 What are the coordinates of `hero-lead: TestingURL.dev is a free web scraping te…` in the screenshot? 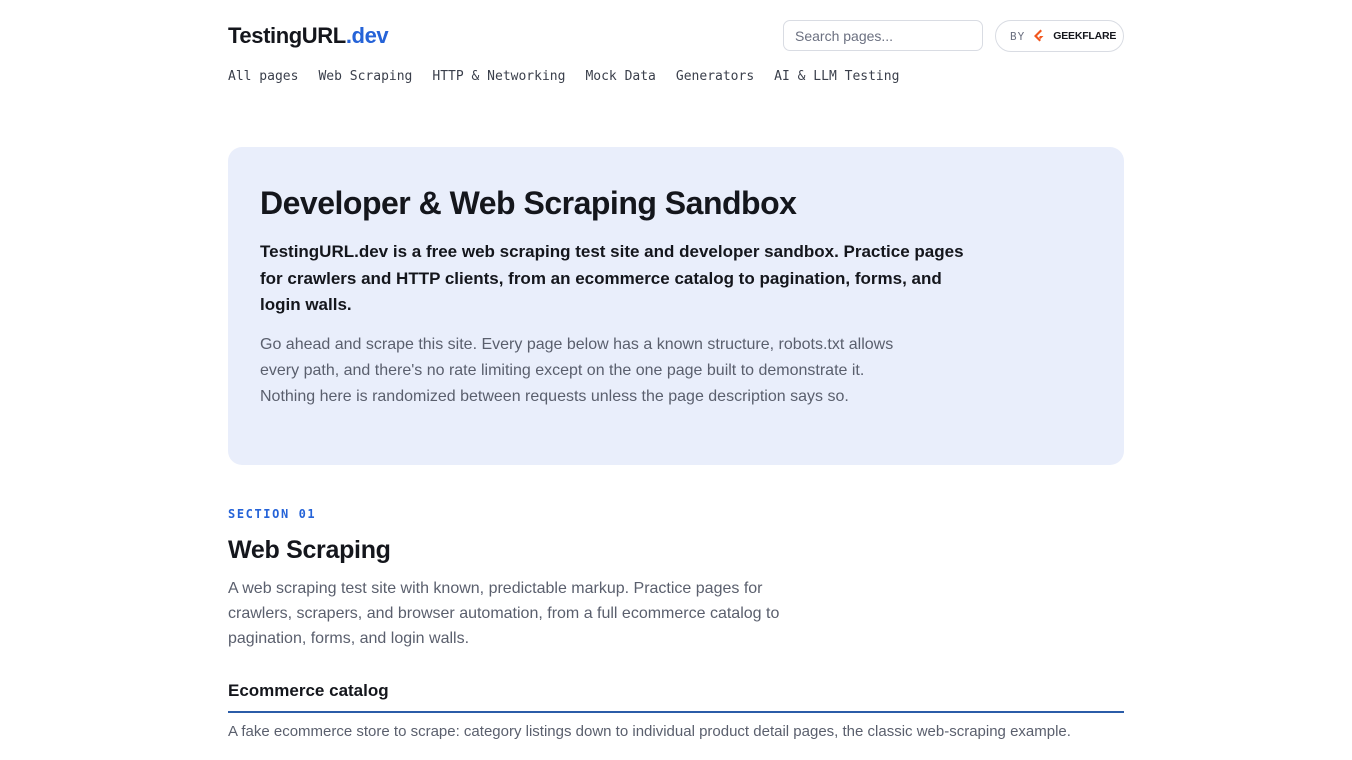 It's located at (612, 278).